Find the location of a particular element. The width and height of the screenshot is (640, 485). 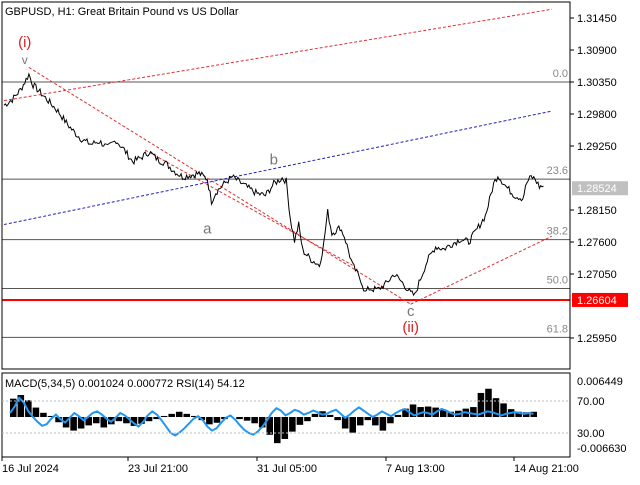

wave-label: c is located at coordinates (411, 311).